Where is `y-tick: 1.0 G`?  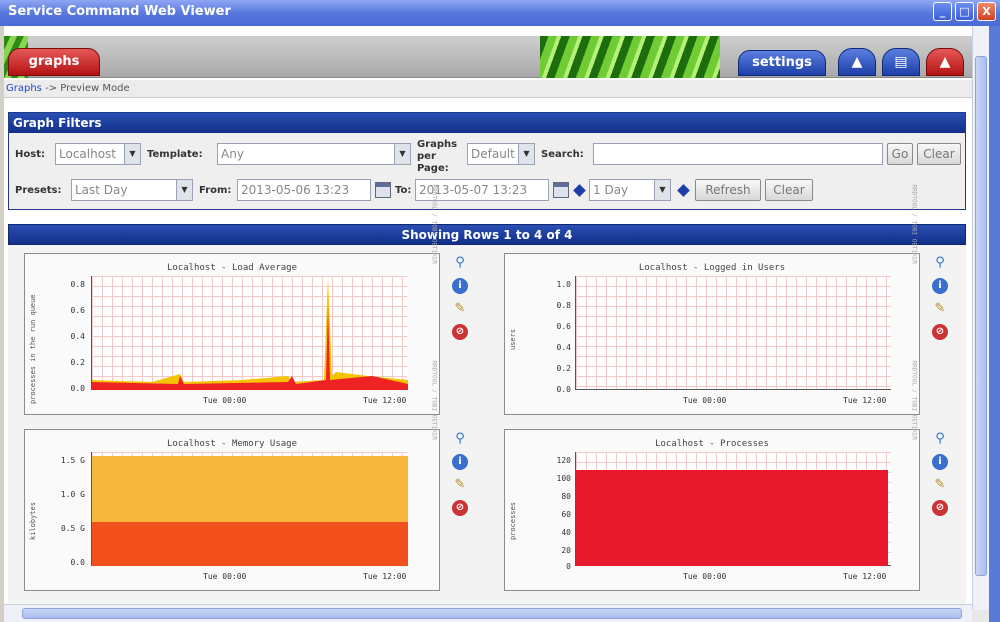
y-tick: 1.0 G is located at coordinates (72, 494).